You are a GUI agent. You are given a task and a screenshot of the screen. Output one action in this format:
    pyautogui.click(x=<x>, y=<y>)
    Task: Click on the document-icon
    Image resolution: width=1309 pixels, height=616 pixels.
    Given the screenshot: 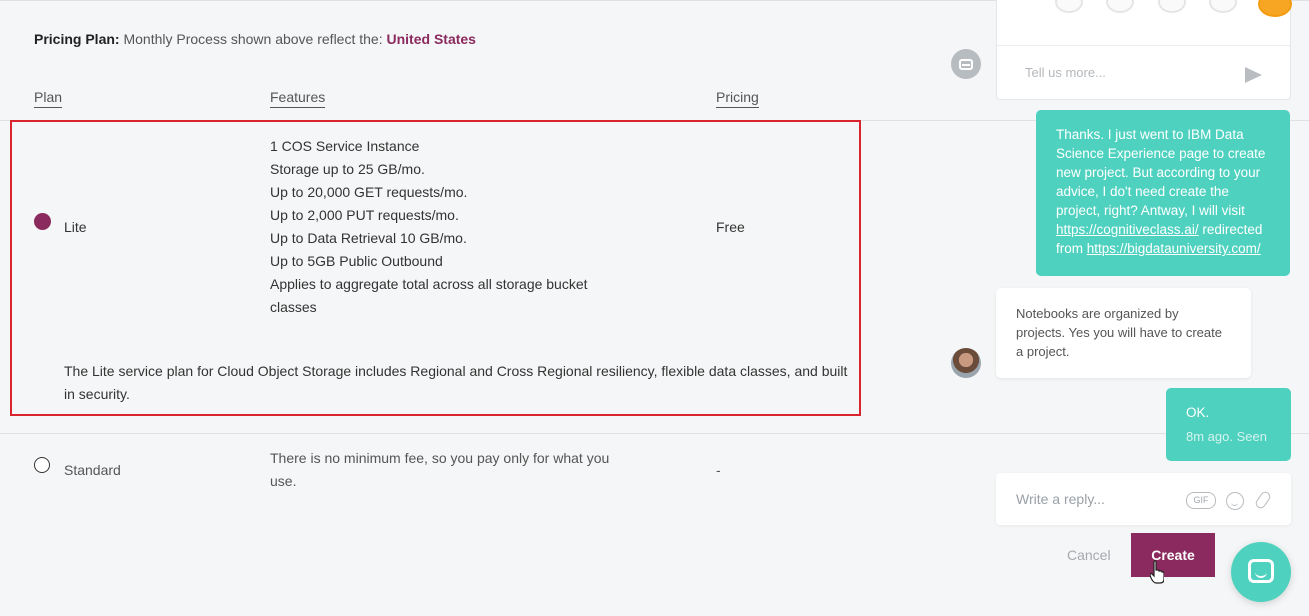 What is the action you would take?
    pyautogui.click(x=966, y=64)
    